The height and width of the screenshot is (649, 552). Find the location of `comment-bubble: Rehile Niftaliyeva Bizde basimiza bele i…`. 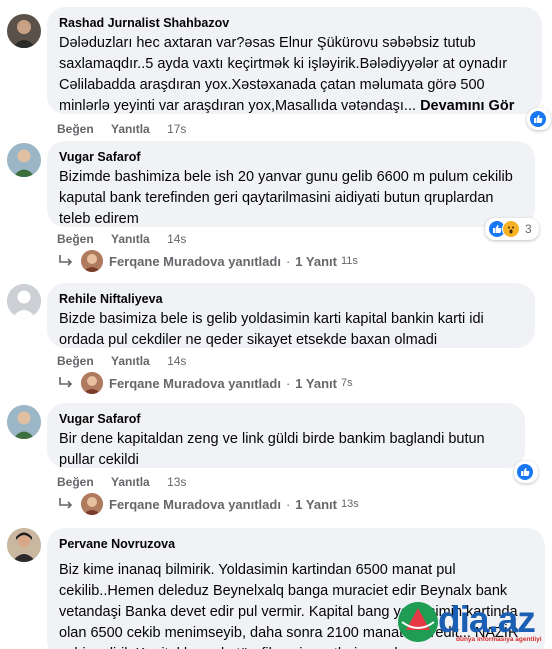

comment-bubble: Rehile Niftaliyeva Bizde basimiza bele i… is located at coordinates (291, 315).